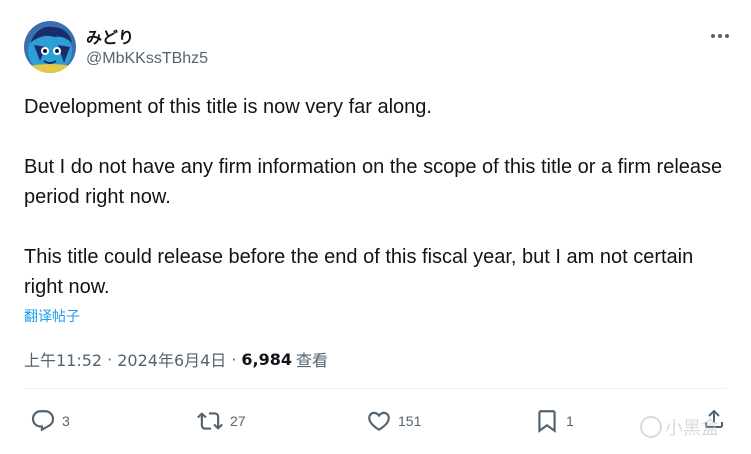 The image size is (751, 454). I want to click on reply-button: 3, so click(50, 421).